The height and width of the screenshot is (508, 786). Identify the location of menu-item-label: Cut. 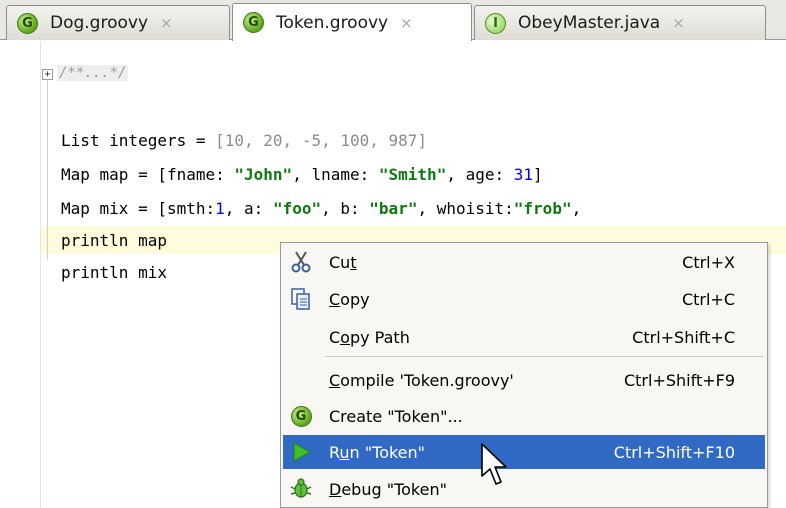
(343, 262).